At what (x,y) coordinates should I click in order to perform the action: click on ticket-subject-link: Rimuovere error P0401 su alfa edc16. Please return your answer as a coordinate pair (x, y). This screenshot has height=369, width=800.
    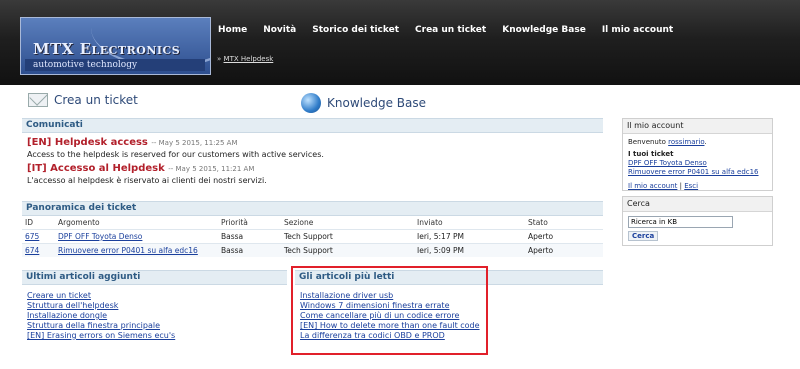
    Looking at the image, I should click on (128, 250).